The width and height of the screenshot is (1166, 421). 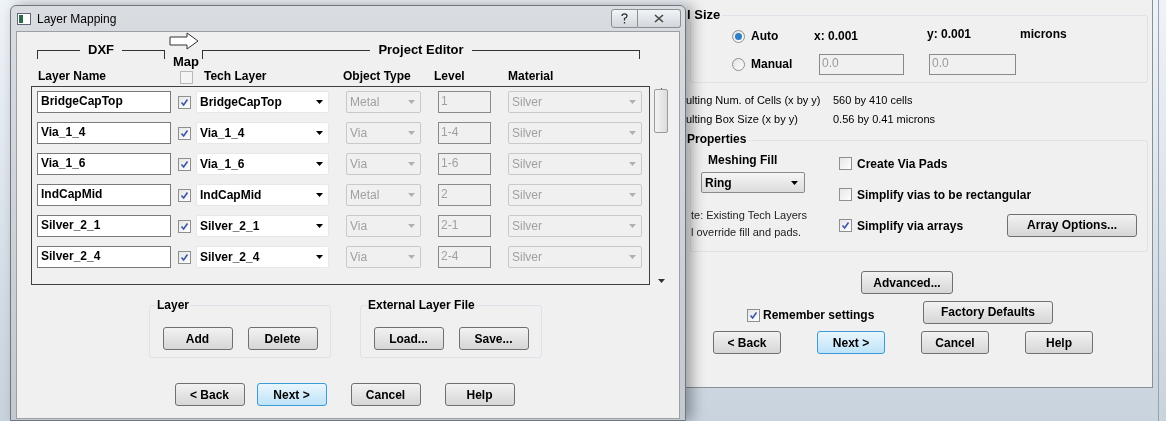 I want to click on result-label: ulting Box Size (x by y), so click(x=742, y=118).